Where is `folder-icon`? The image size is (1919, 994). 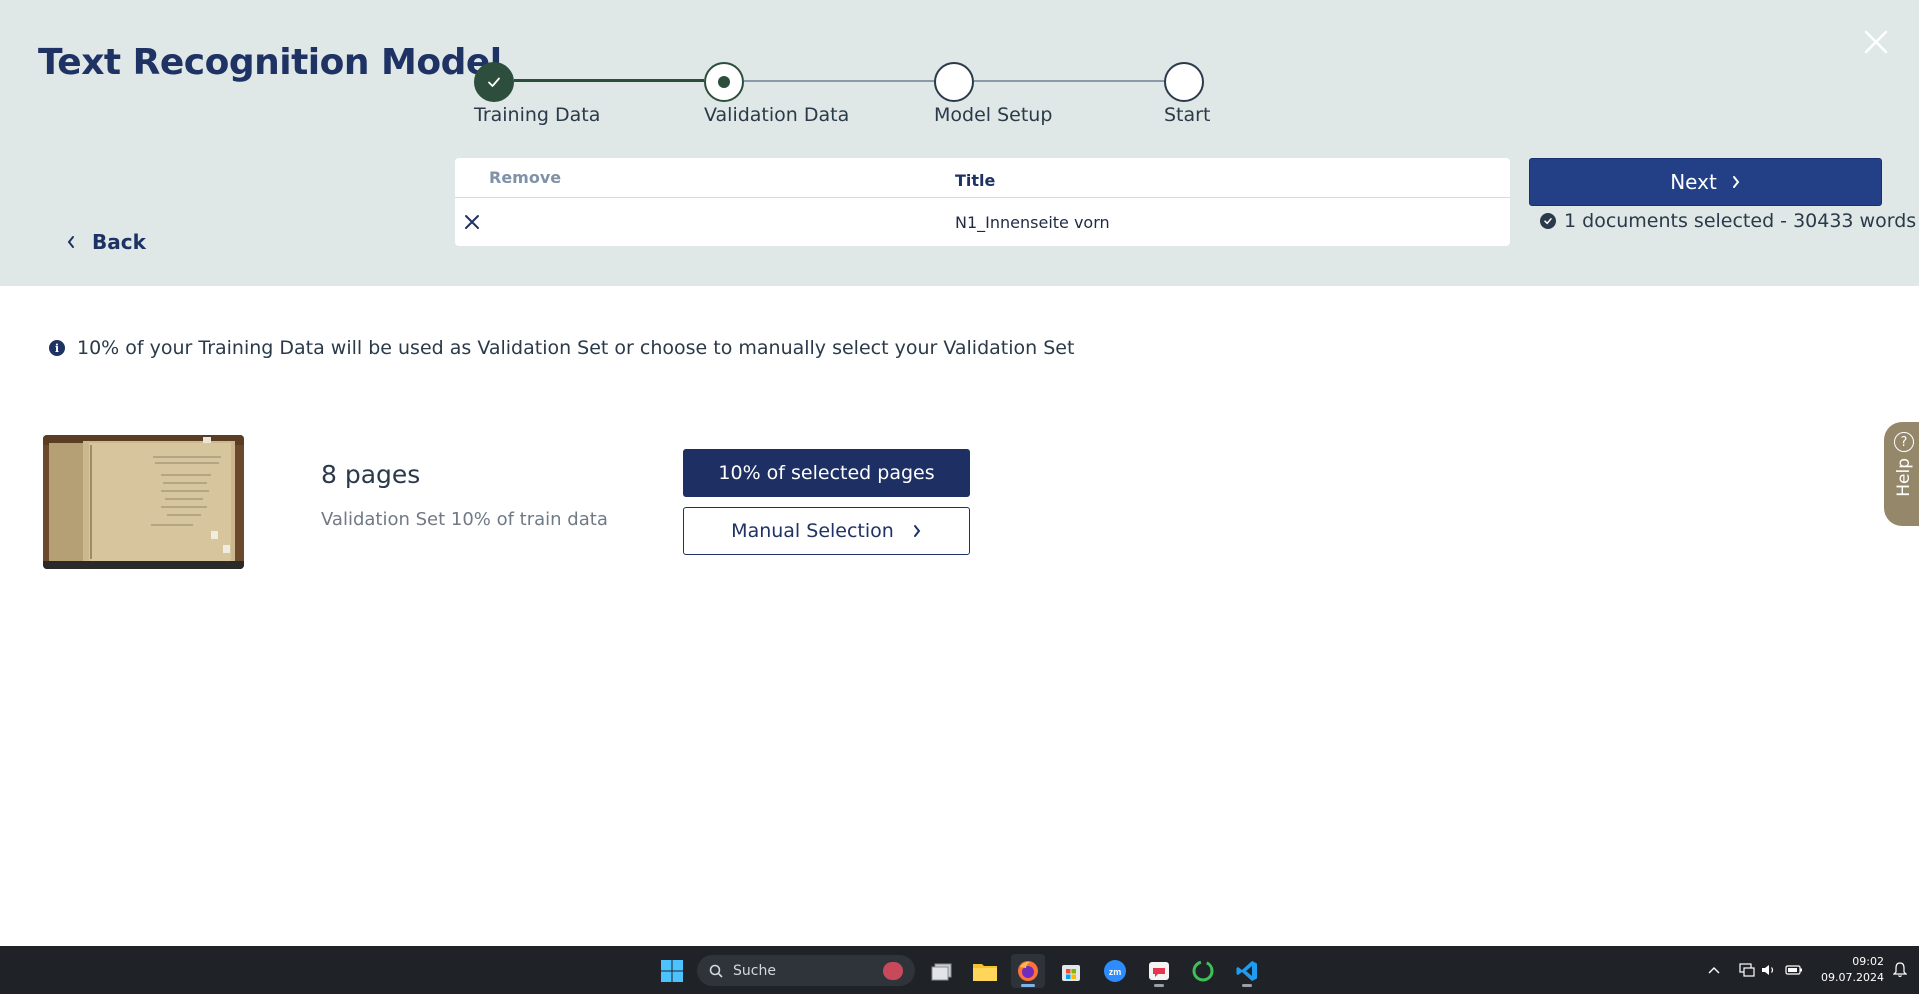
folder-icon is located at coordinates (985, 972).